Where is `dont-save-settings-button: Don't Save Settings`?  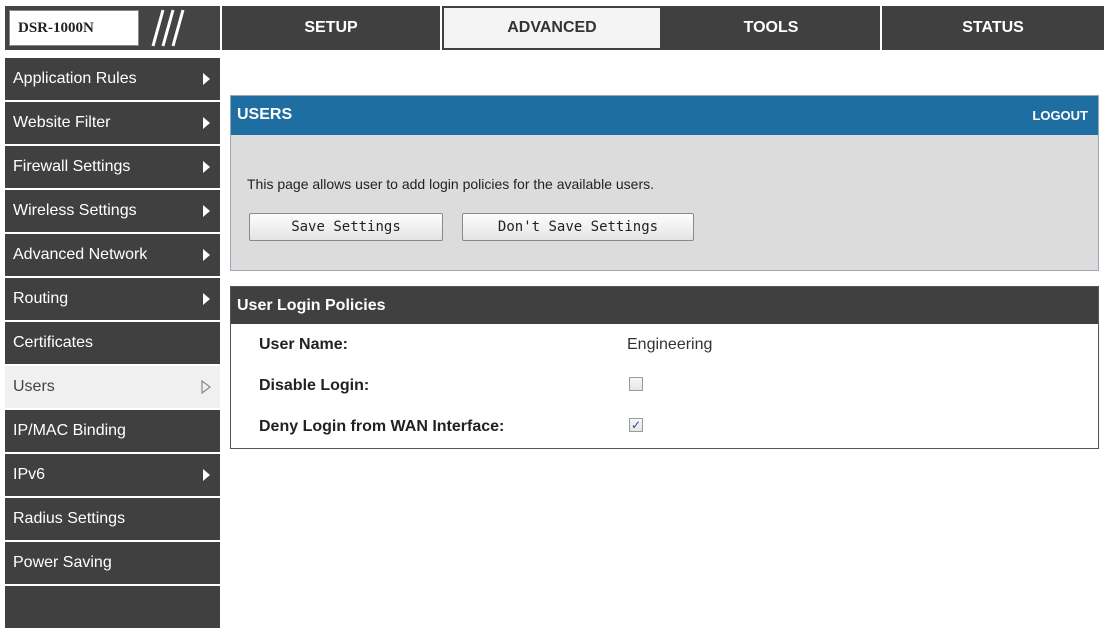
dont-save-settings-button: Don't Save Settings is located at coordinates (578, 227).